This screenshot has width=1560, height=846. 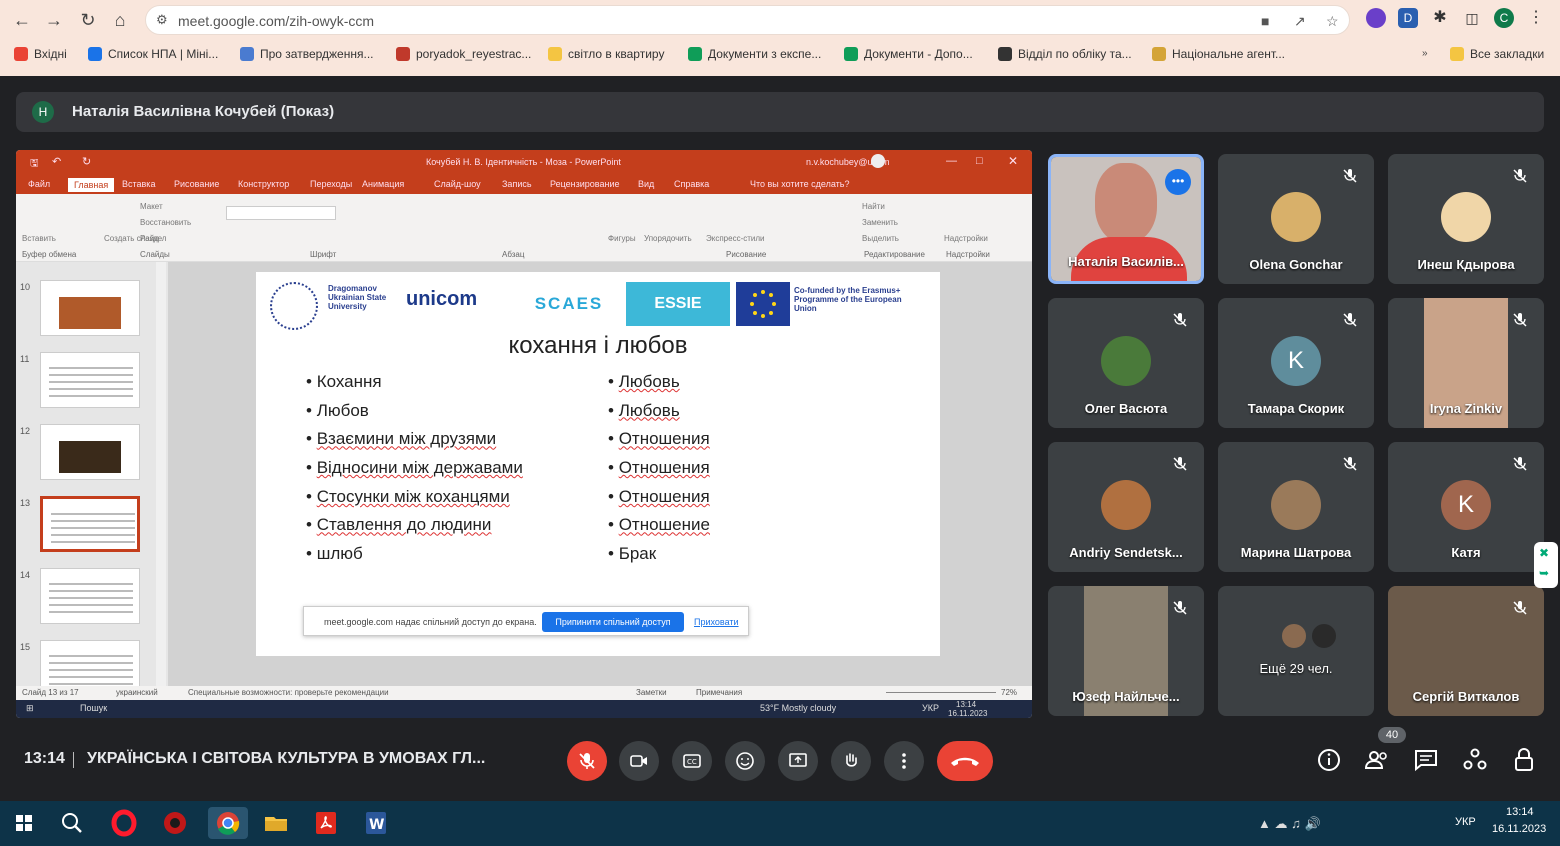 What do you see at coordinates (1329, 760) in the screenshot?
I see `meeting-info-button` at bounding box center [1329, 760].